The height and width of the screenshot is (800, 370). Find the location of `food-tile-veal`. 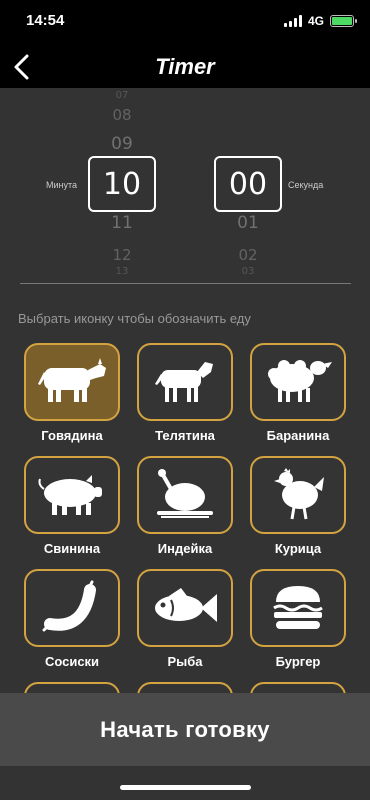

food-tile-veal is located at coordinates (185, 382).